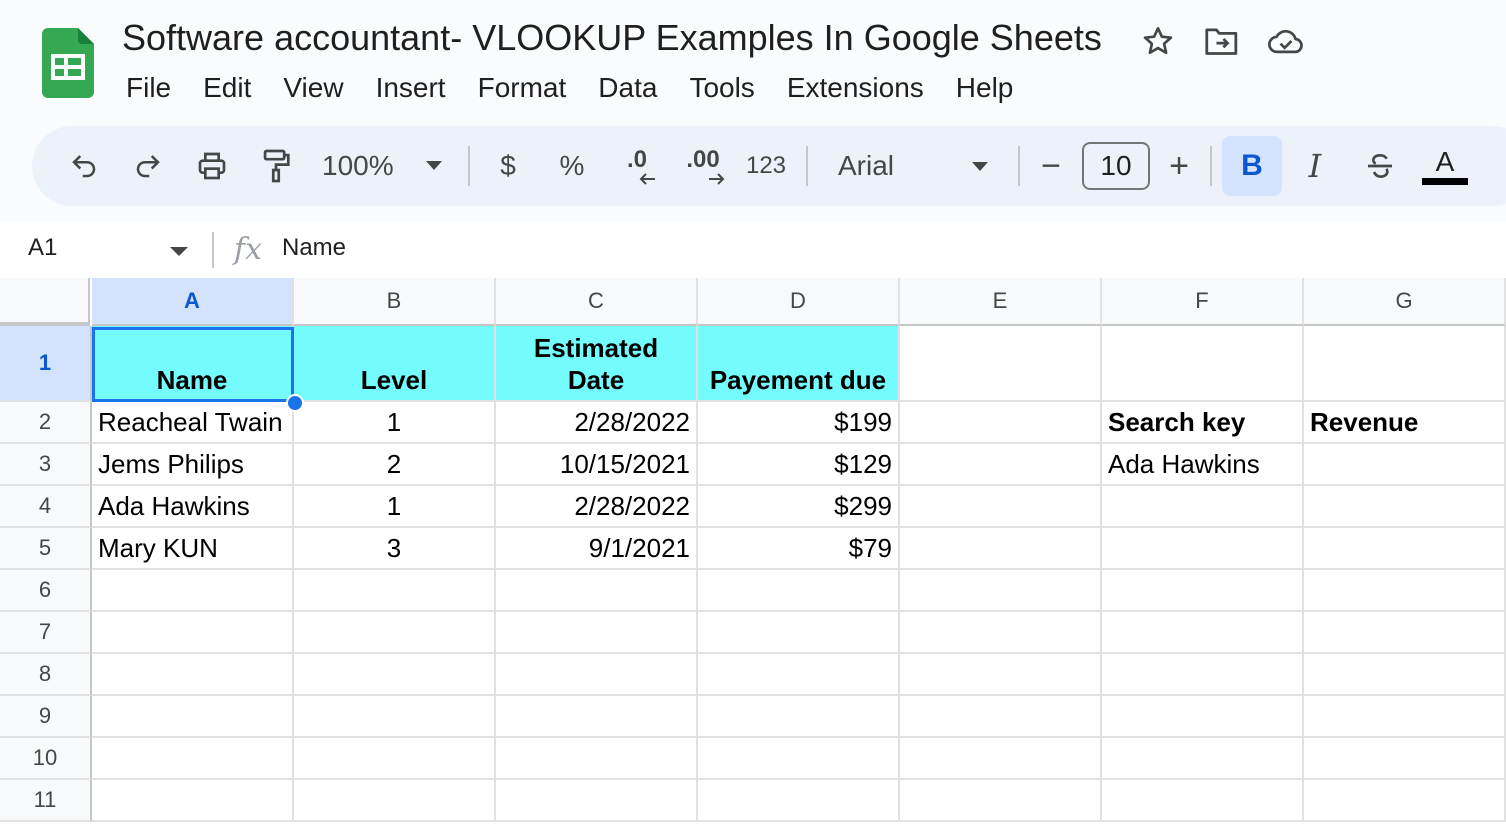 The image size is (1506, 826). Describe the element at coordinates (597, 507) in the screenshot. I see `cell-c4: 2/28/2022` at that location.